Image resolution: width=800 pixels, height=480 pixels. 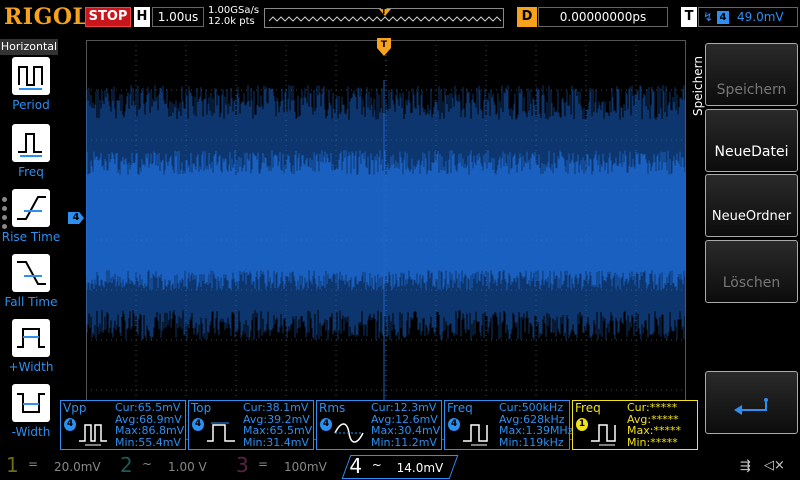 What do you see at coordinates (278, 430) in the screenshot?
I see `measurement-max: Max:65.5mV` at bounding box center [278, 430].